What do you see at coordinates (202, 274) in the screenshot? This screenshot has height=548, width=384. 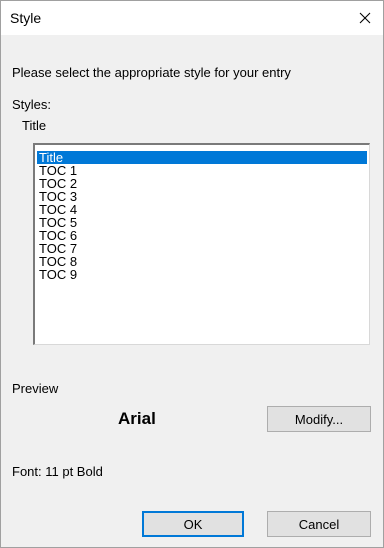 I see `list-item-toc-9: TOC 9` at bounding box center [202, 274].